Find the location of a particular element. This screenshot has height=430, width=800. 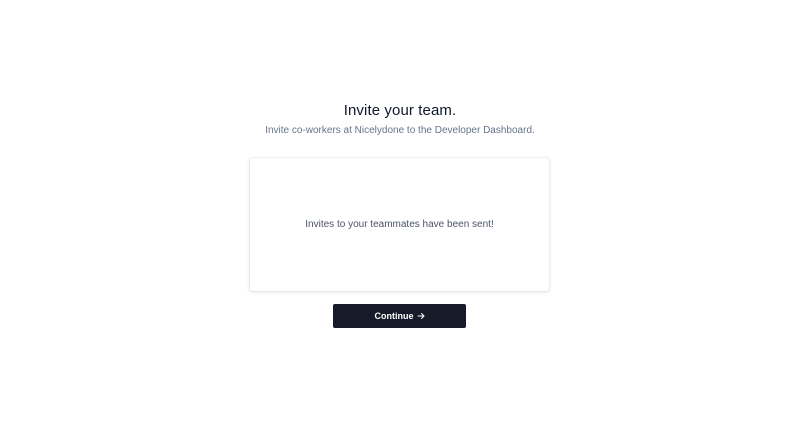

page-title: Invite your team. is located at coordinates (400, 110).